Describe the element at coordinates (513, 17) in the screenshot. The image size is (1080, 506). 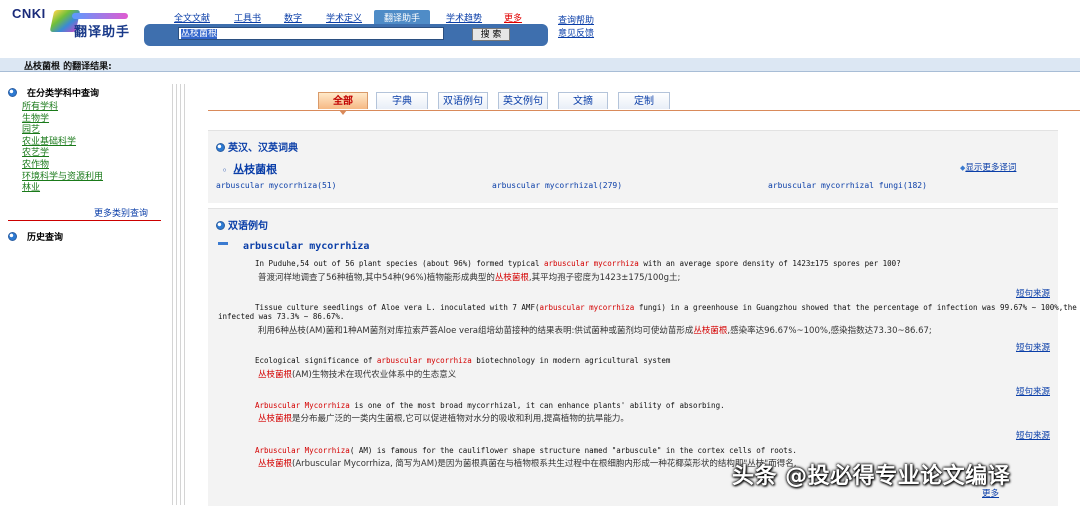
I see `nav-more: 更多` at that location.